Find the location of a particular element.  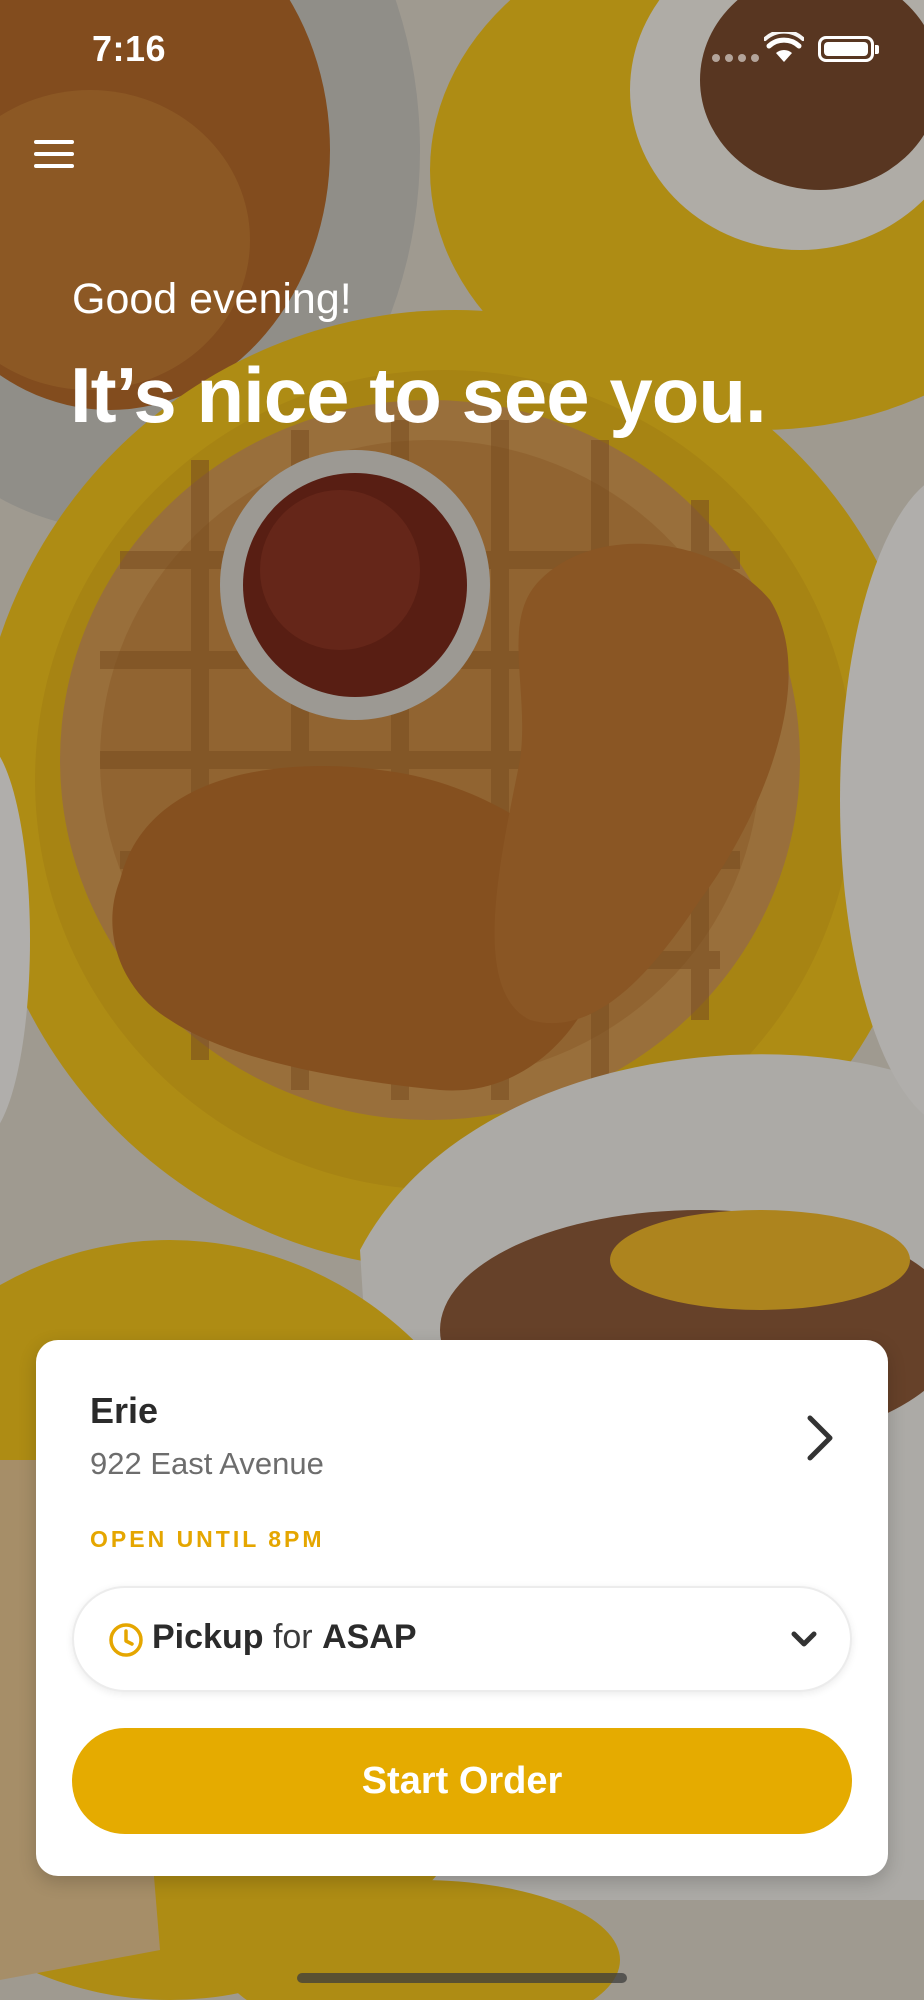

hamburger-menu-icon is located at coordinates (54, 157).